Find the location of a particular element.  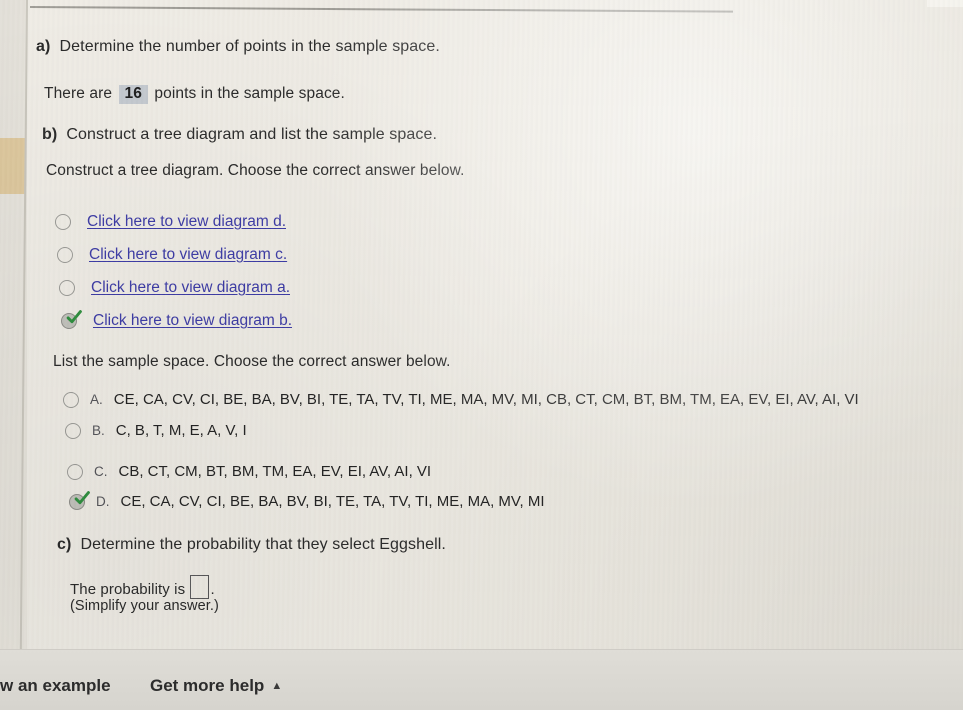

get-more-help-label: Get more help is located at coordinates (207, 685).